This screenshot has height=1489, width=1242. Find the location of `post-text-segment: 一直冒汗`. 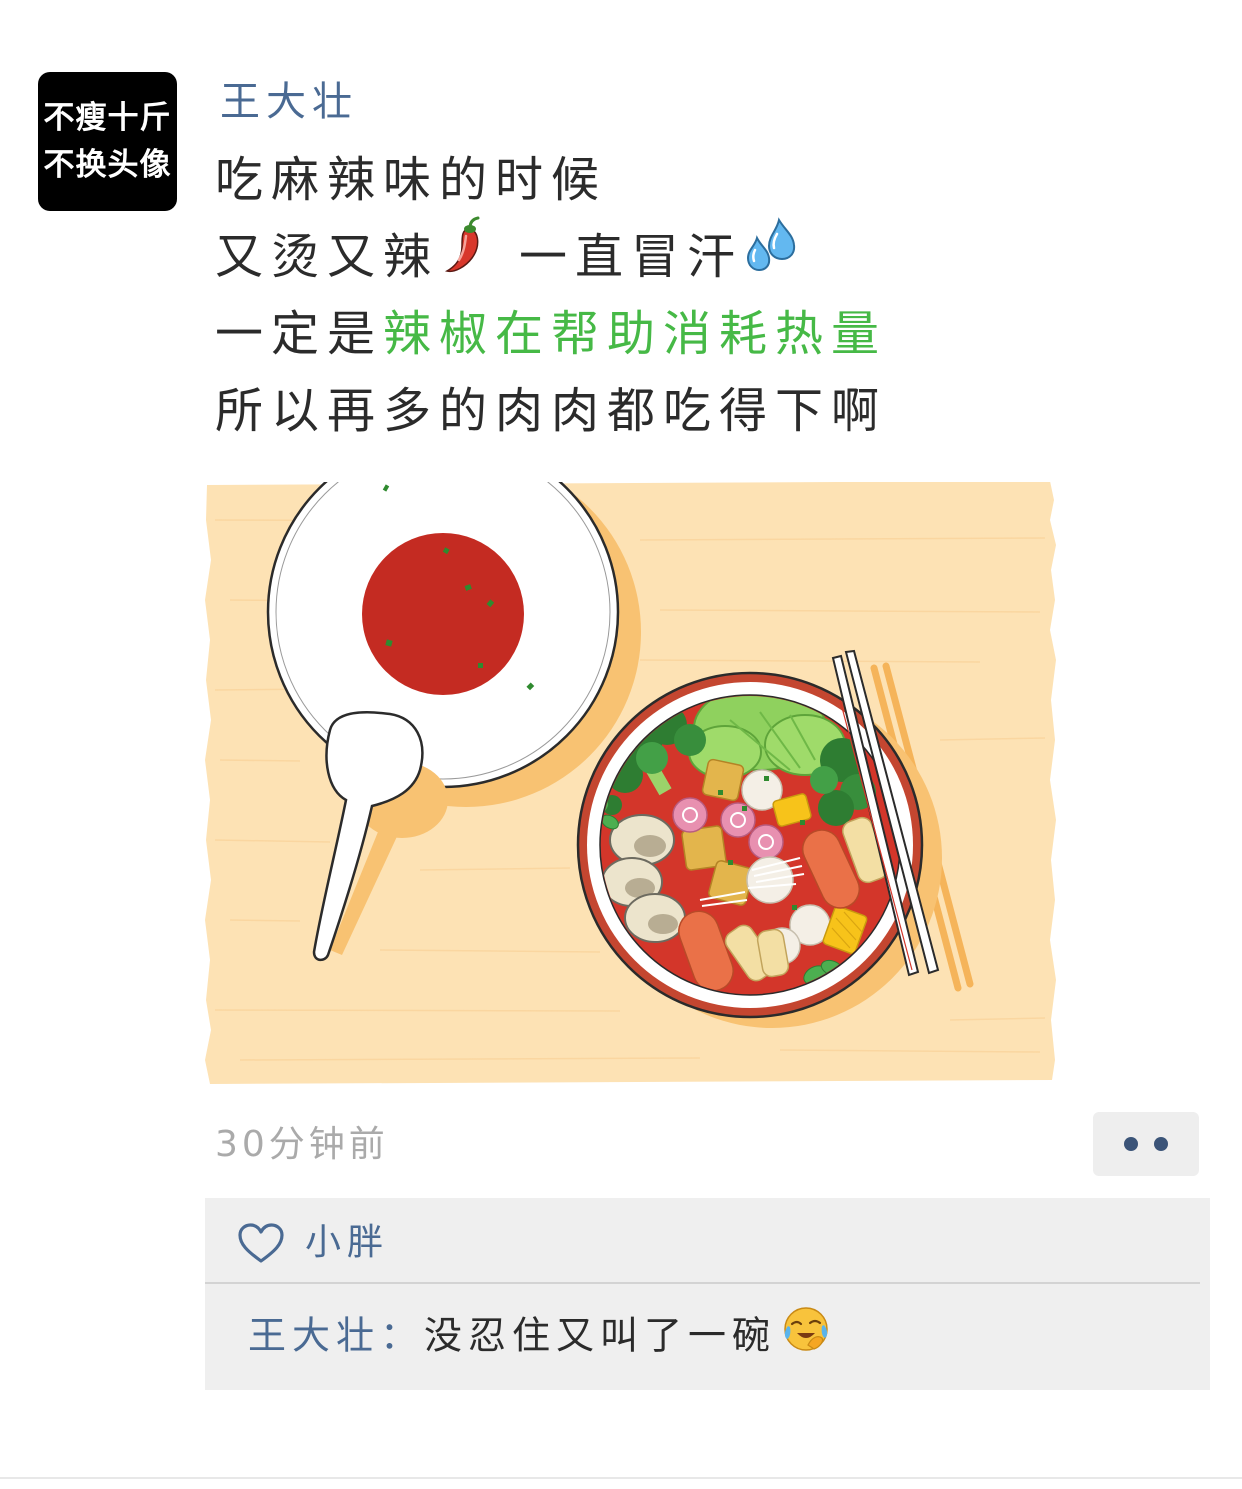

post-text-segment: 一直冒汗 is located at coordinates (631, 257).